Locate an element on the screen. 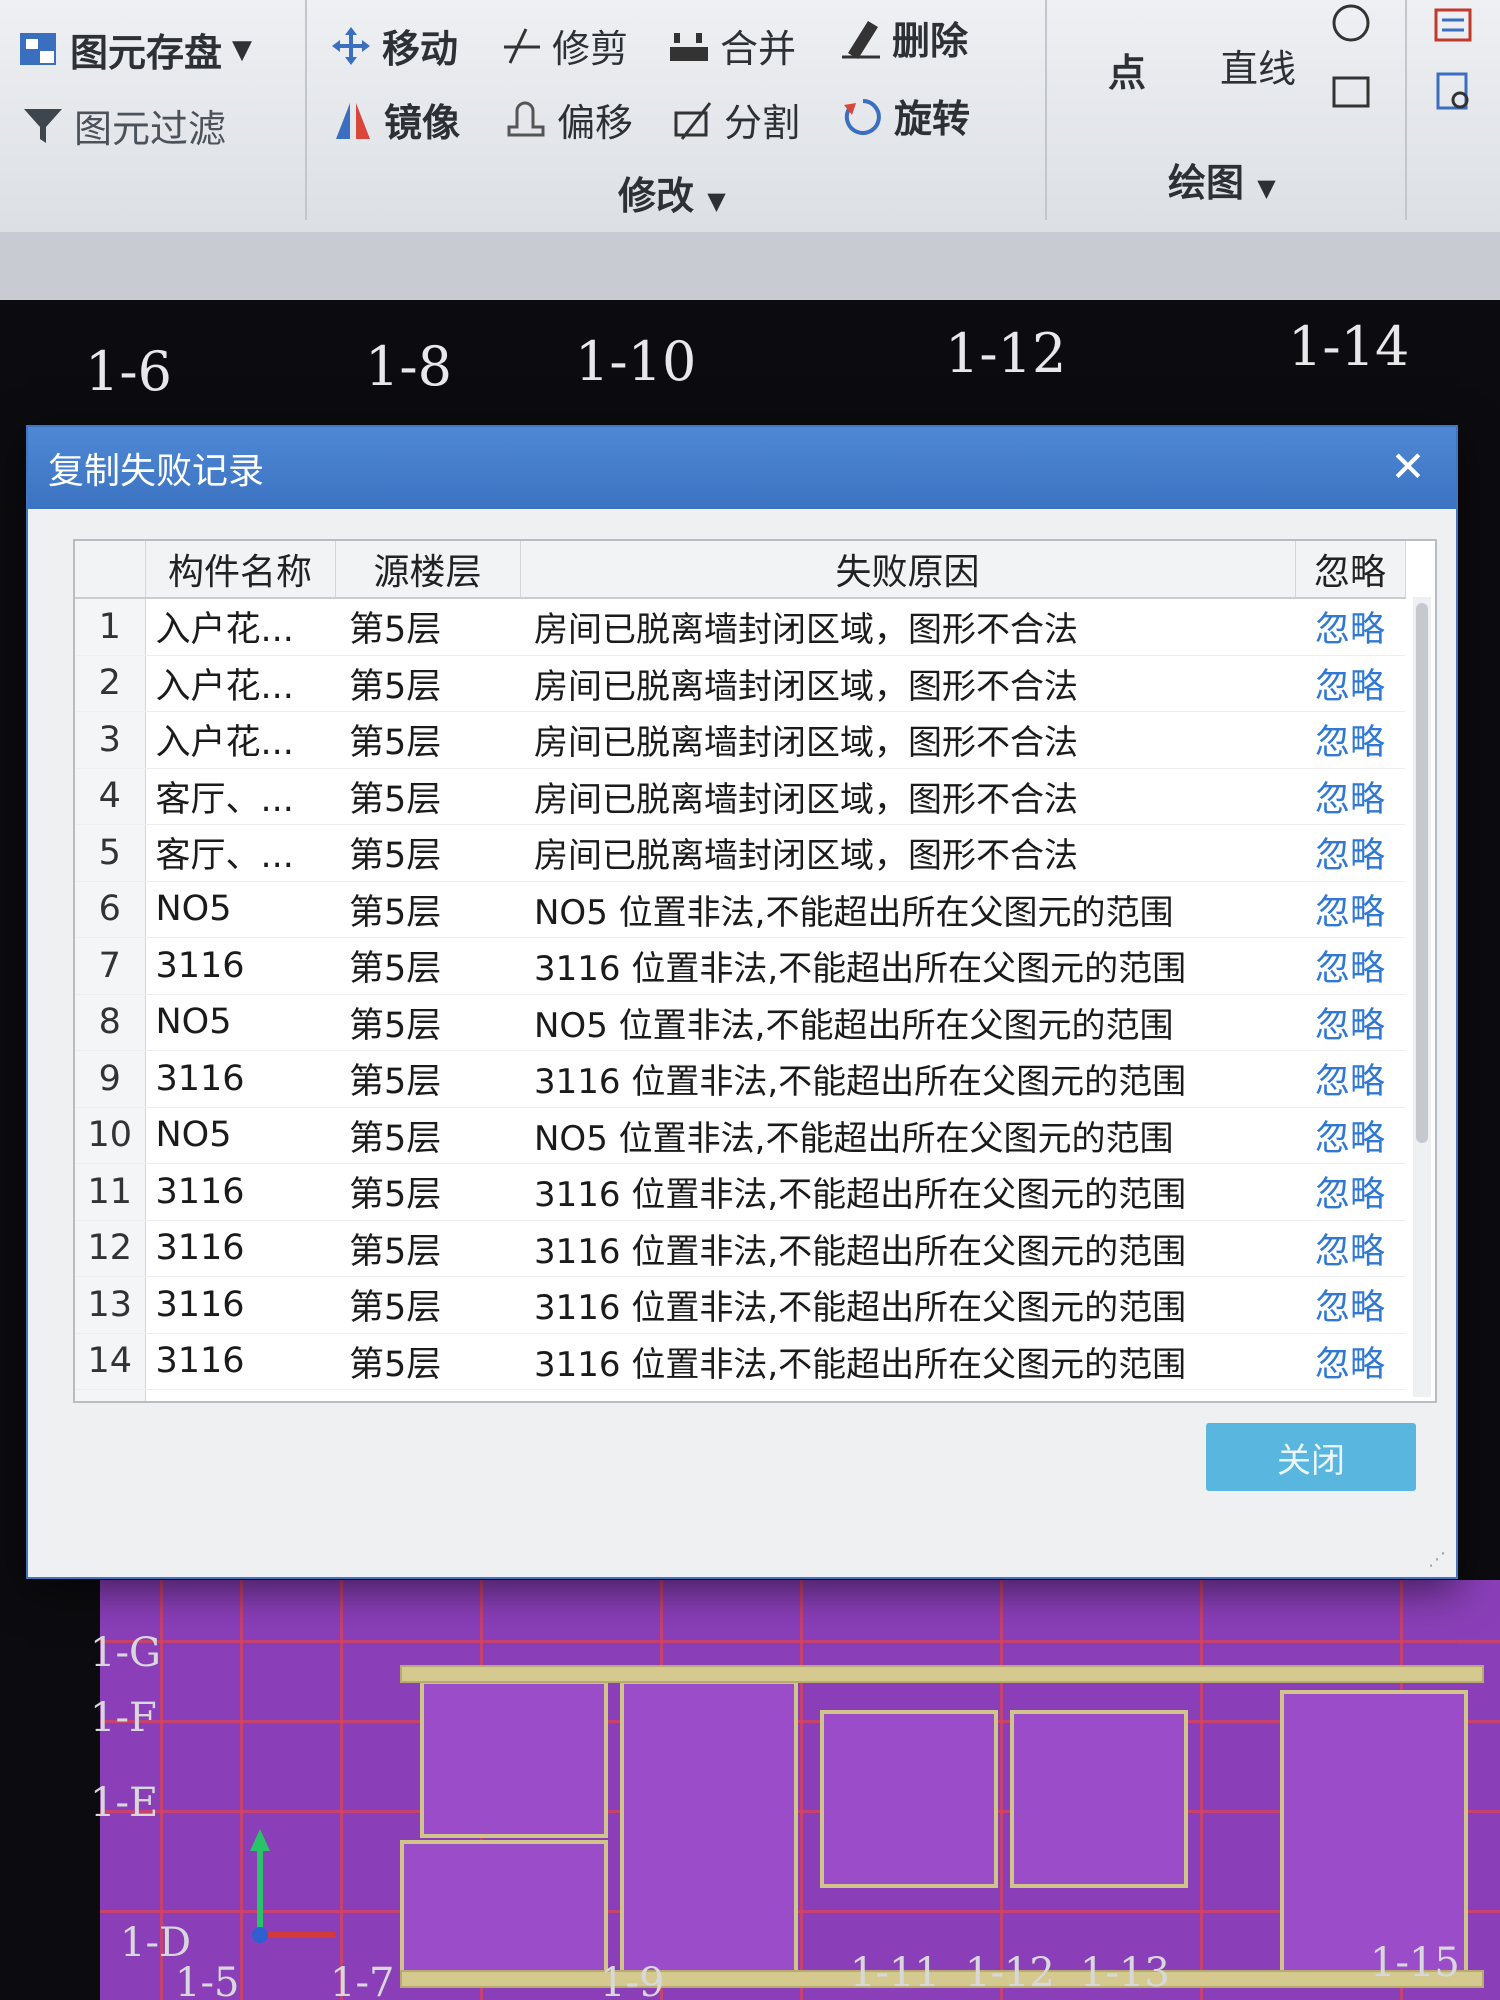 The width and height of the screenshot is (1500, 2000). save-elements-button: 图元存盘 ▼ is located at coordinates (135, 49).